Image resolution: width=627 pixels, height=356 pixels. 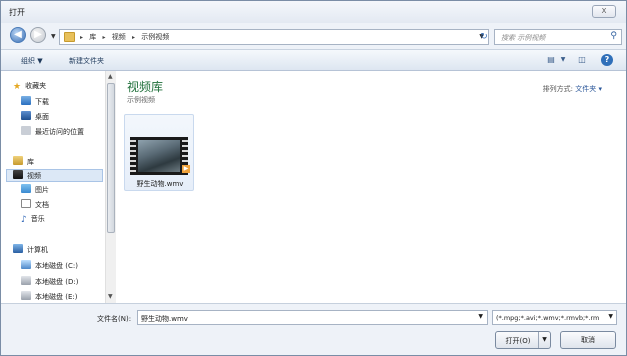 I want to click on refresh-icon: ↻, so click(x=484, y=37).